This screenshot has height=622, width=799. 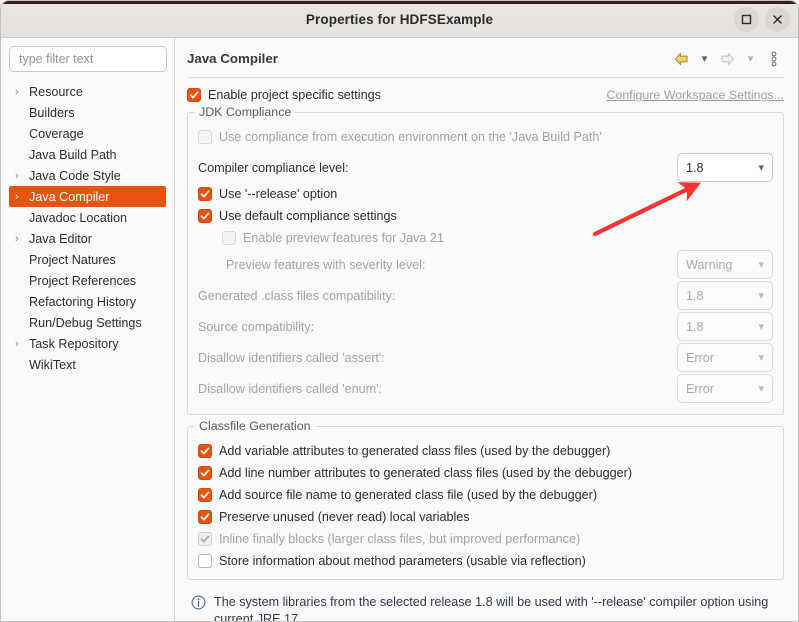 What do you see at coordinates (88, 343) in the screenshot?
I see `sidebar-item-task-repository: › Task Repository` at bounding box center [88, 343].